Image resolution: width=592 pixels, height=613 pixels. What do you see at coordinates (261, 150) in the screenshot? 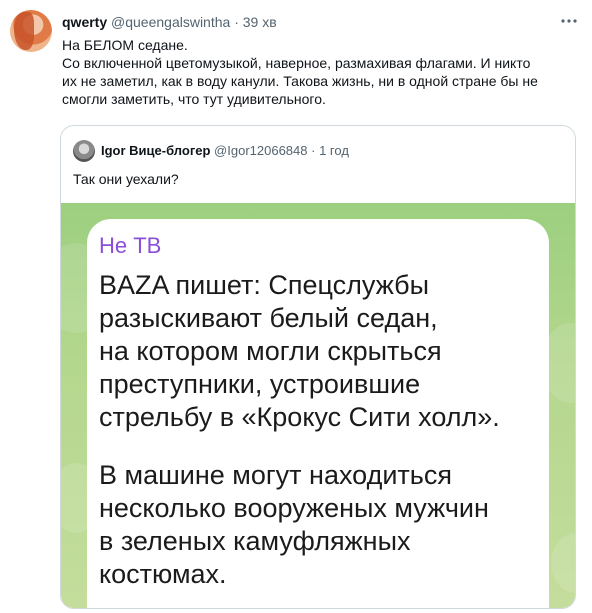
I see `quoted-author-handle: @Igor12066848` at bounding box center [261, 150].